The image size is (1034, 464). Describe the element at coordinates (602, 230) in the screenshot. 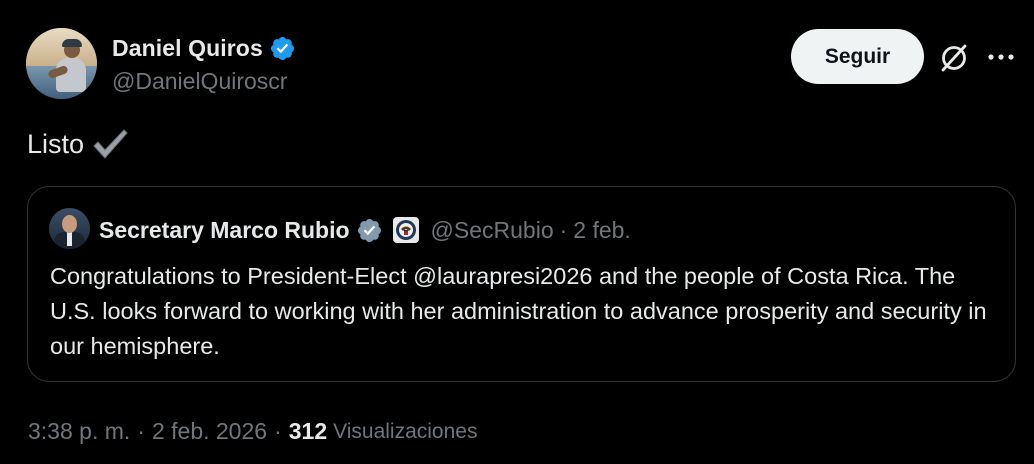

I see `quoted-date: 2 feb.` at that location.